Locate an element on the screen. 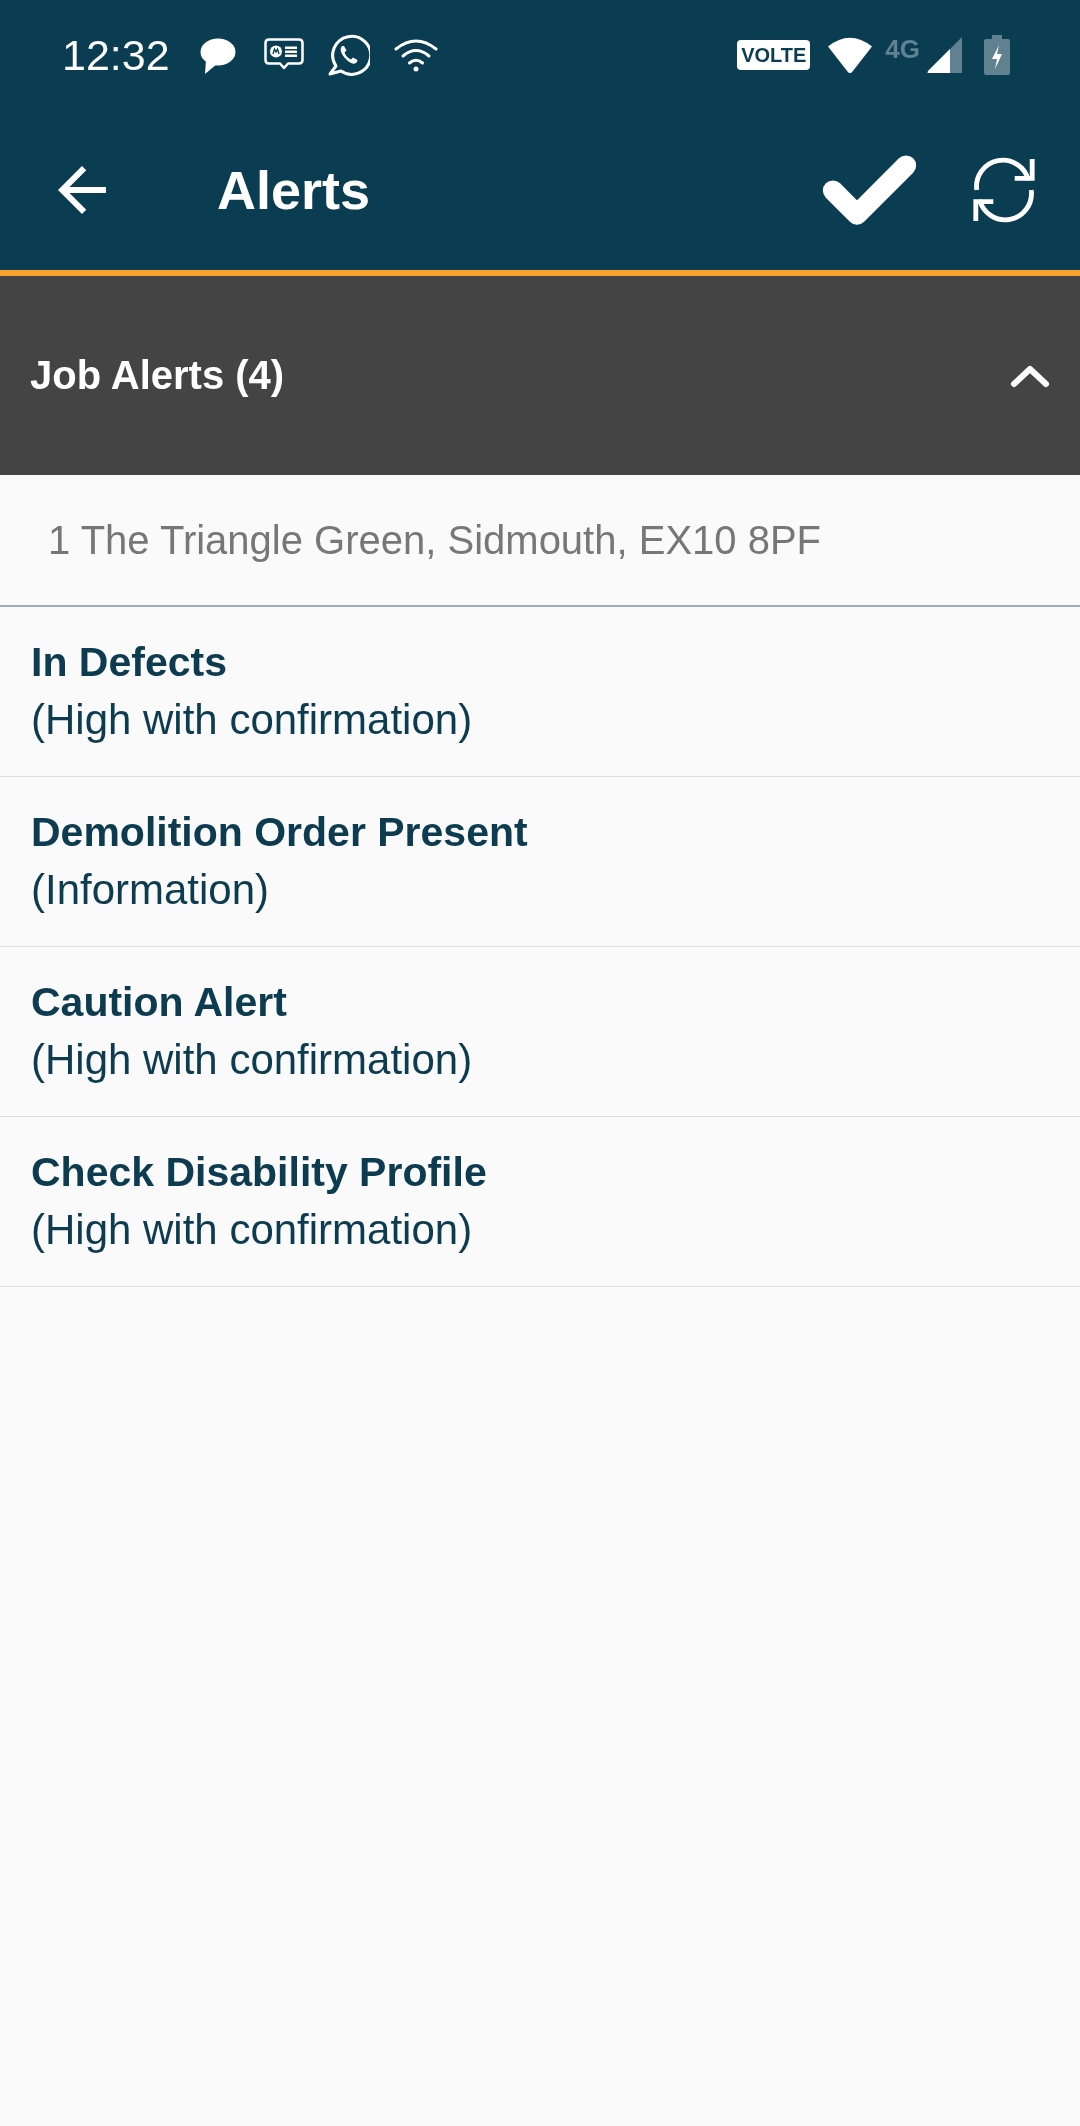 This screenshot has height=2126, width=1080. alert-list-item: In Defects (High with confirmation) is located at coordinates (540, 692).